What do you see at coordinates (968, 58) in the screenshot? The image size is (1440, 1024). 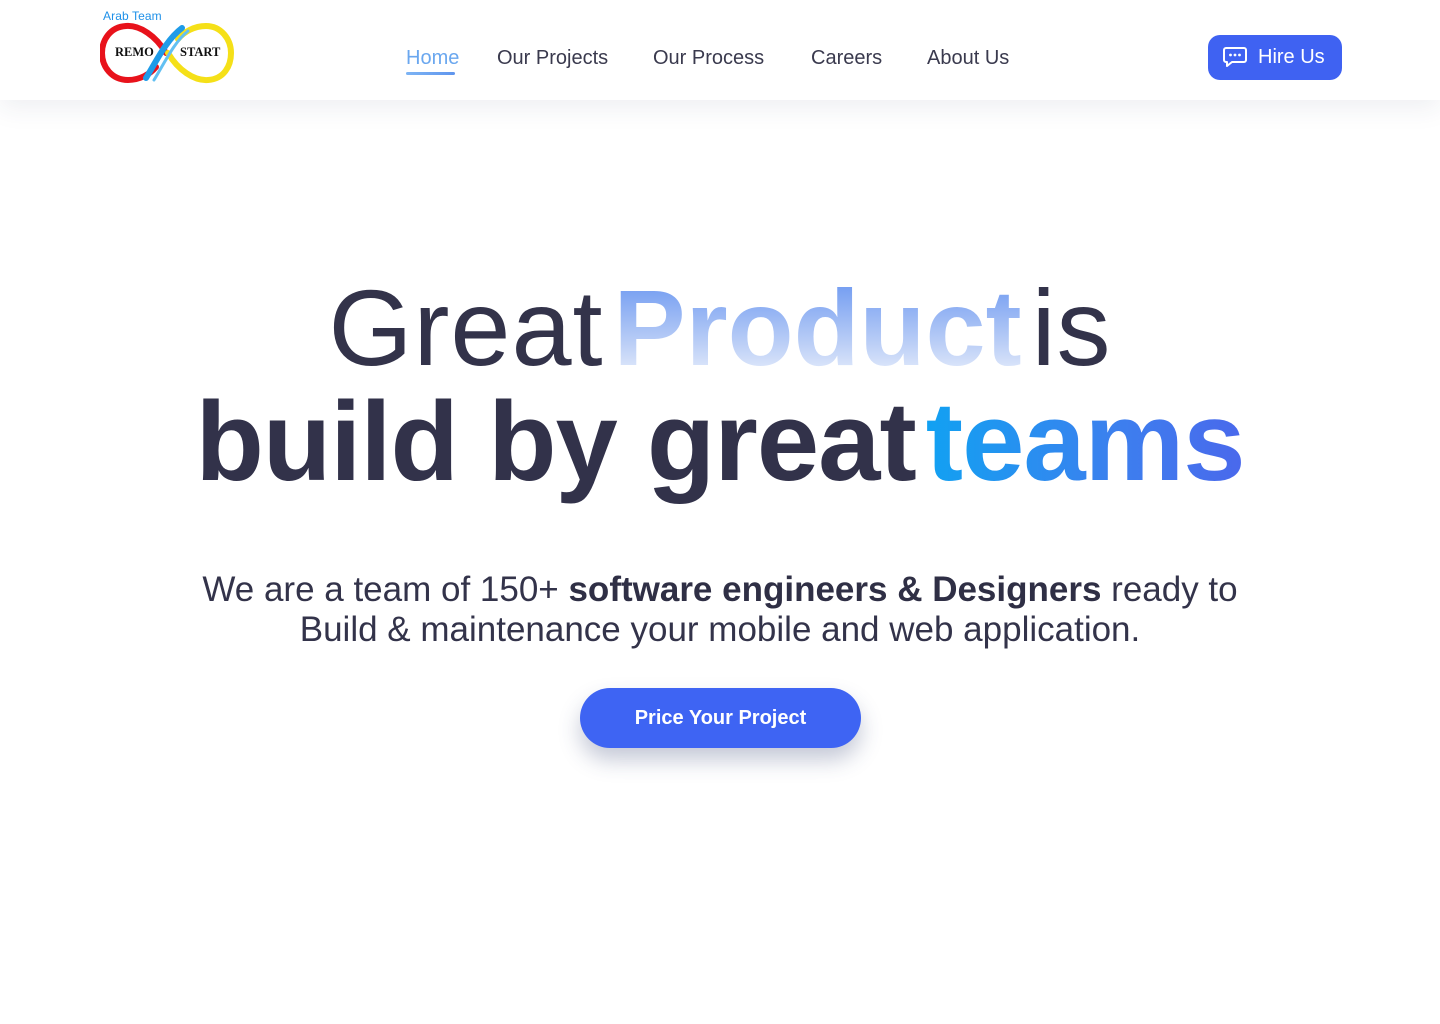 I see `nav-about-us: About Us` at bounding box center [968, 58].